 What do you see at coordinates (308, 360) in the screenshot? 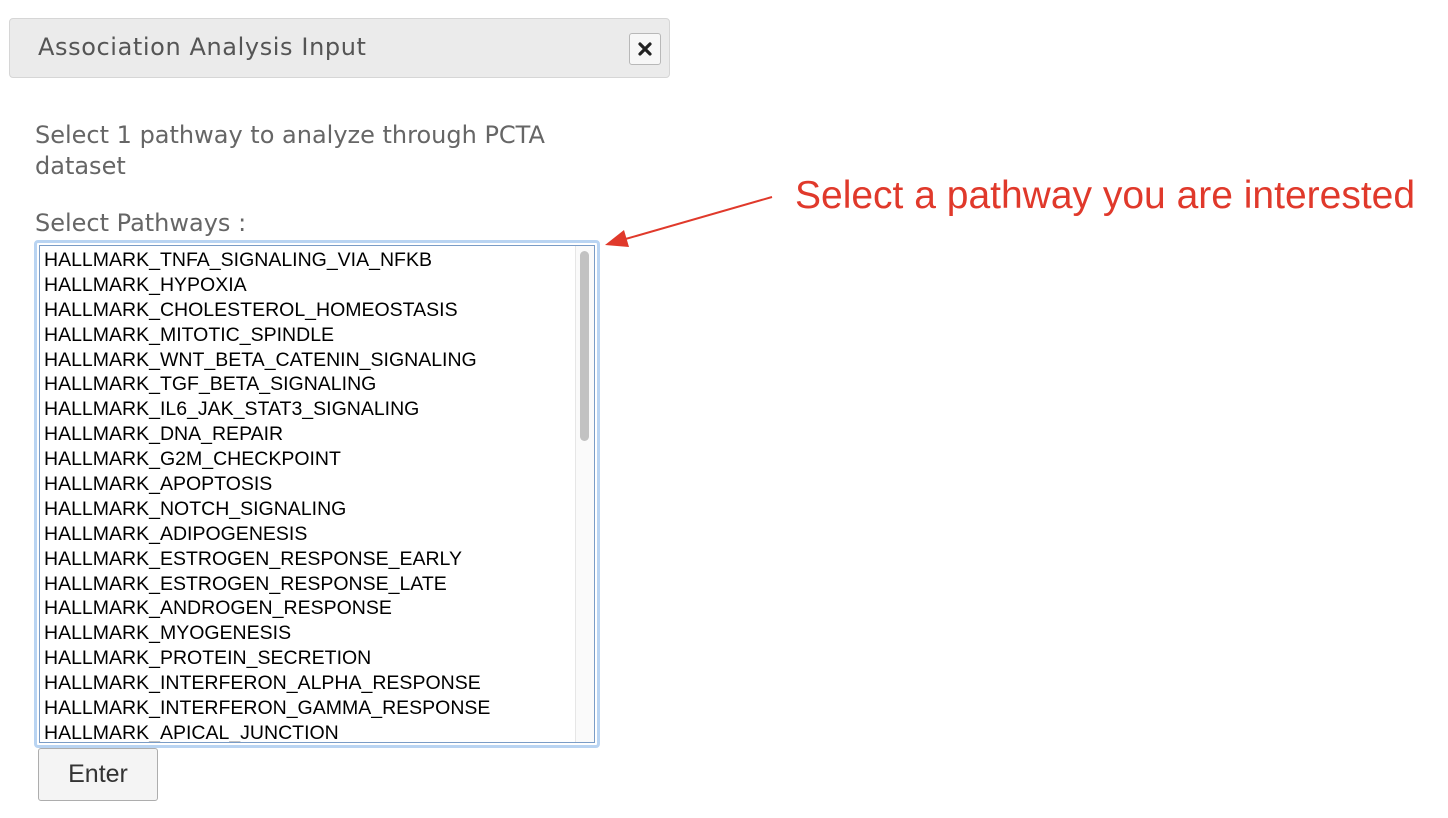
I see `pathway-option: HALLMARK_WNT_BETA_CATENIN_SIGNALING` at bounding box center [308, 360].